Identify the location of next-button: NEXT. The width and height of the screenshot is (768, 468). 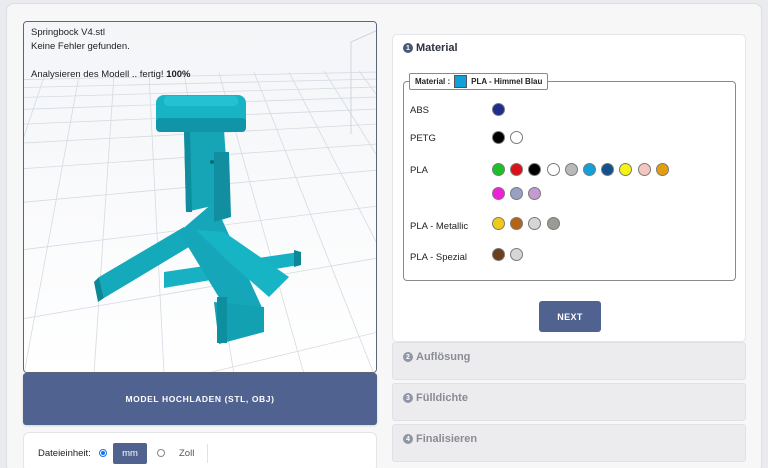
(570, 316).